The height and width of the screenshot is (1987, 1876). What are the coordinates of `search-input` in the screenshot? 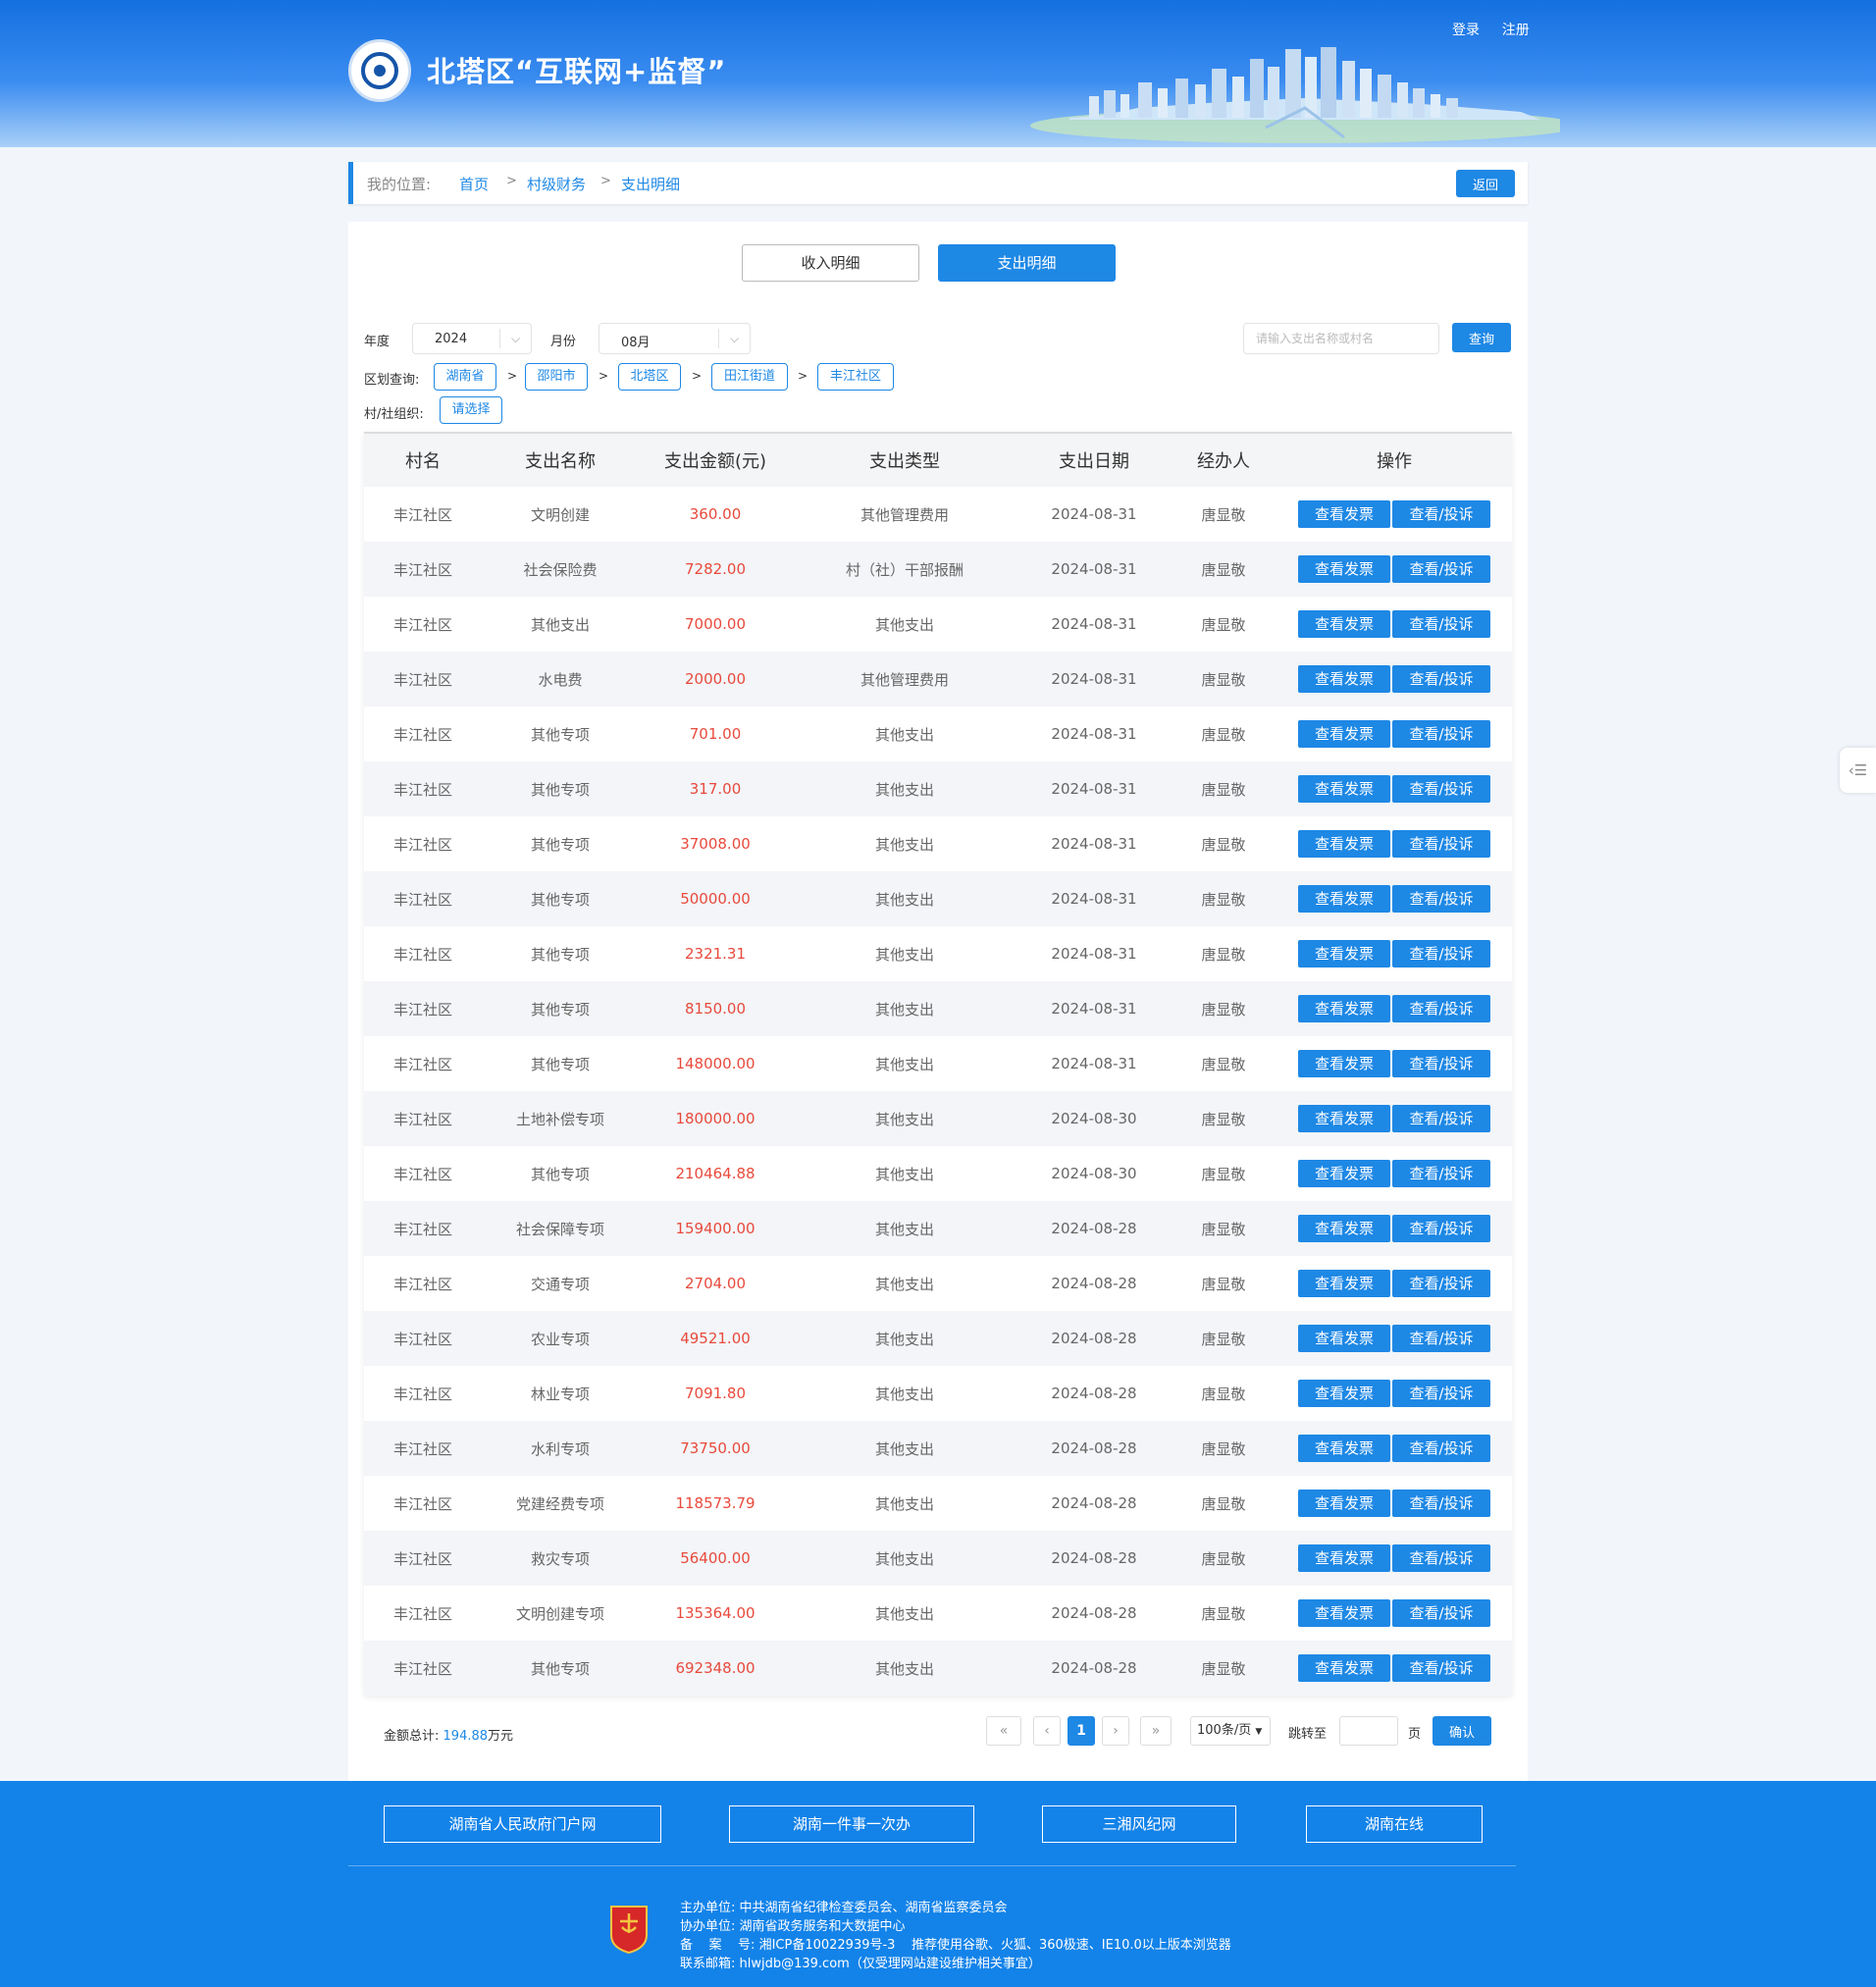 It's located at (1341, 339).